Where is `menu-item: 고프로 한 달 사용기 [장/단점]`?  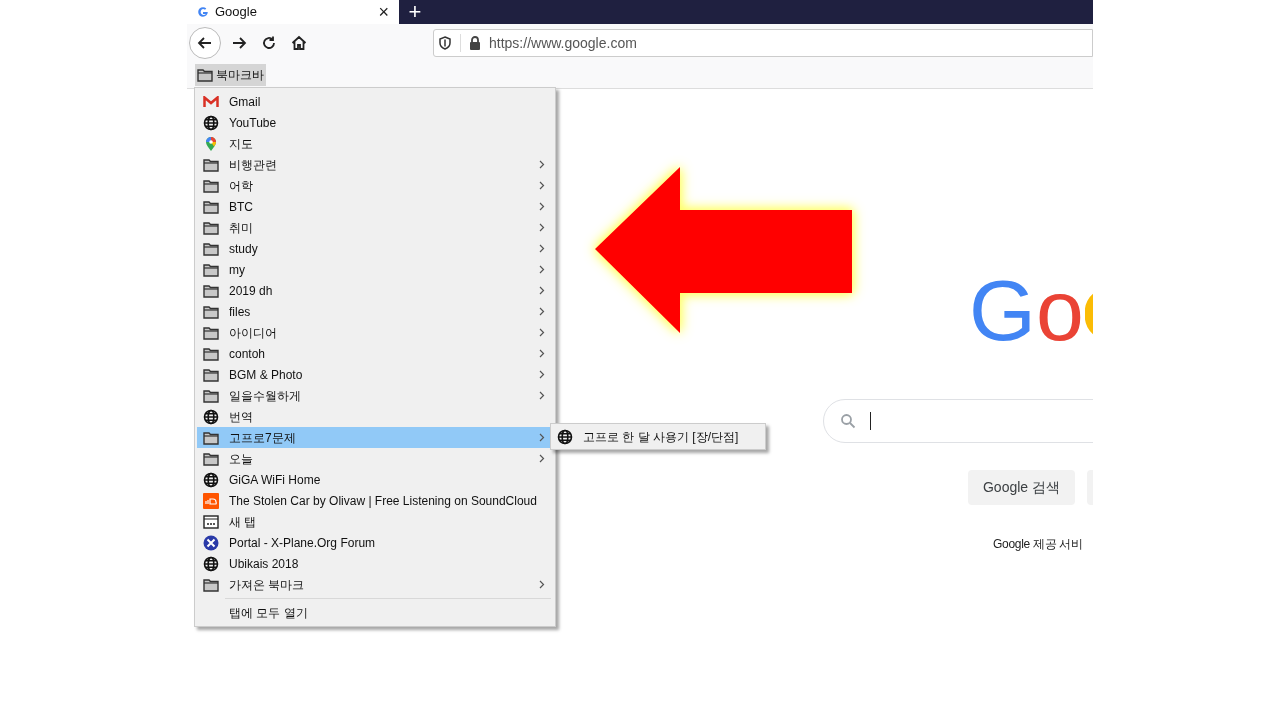
menu-item: 고프로 한 달 사용기 [장/단점] is located at coordinates (658, 436).